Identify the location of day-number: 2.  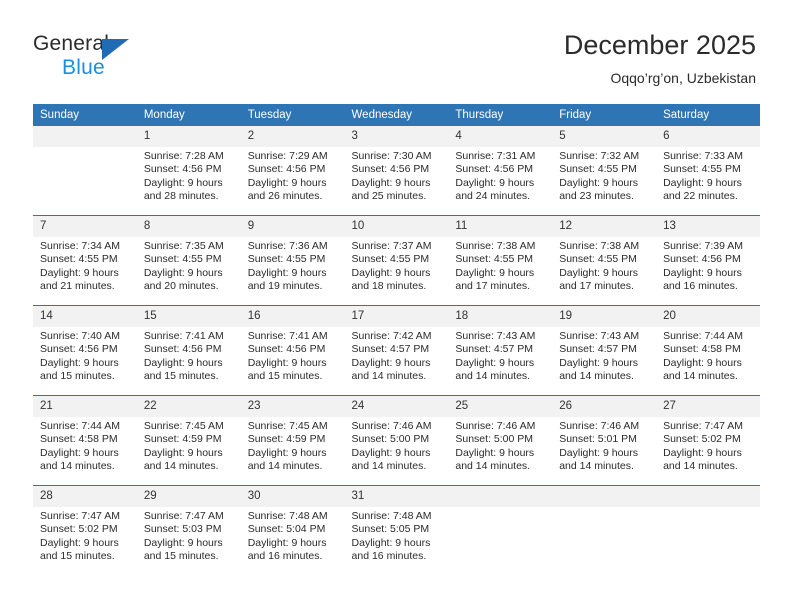
(292, 136).